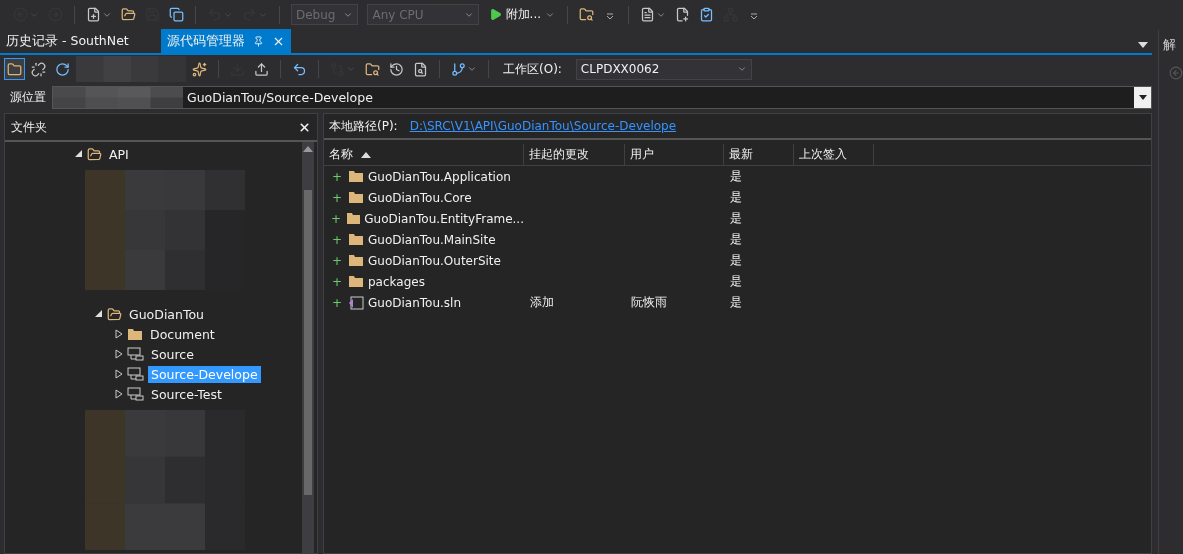  I want to click on tree-item: Source-Test, so click(186, 394).